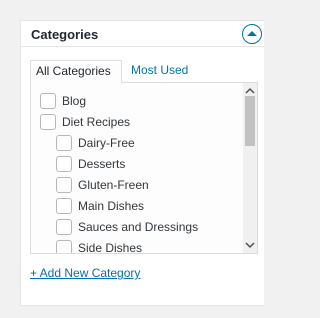 The image size is (320, 318). I want to click on category-label: Side Dishes, so click(110, 247).